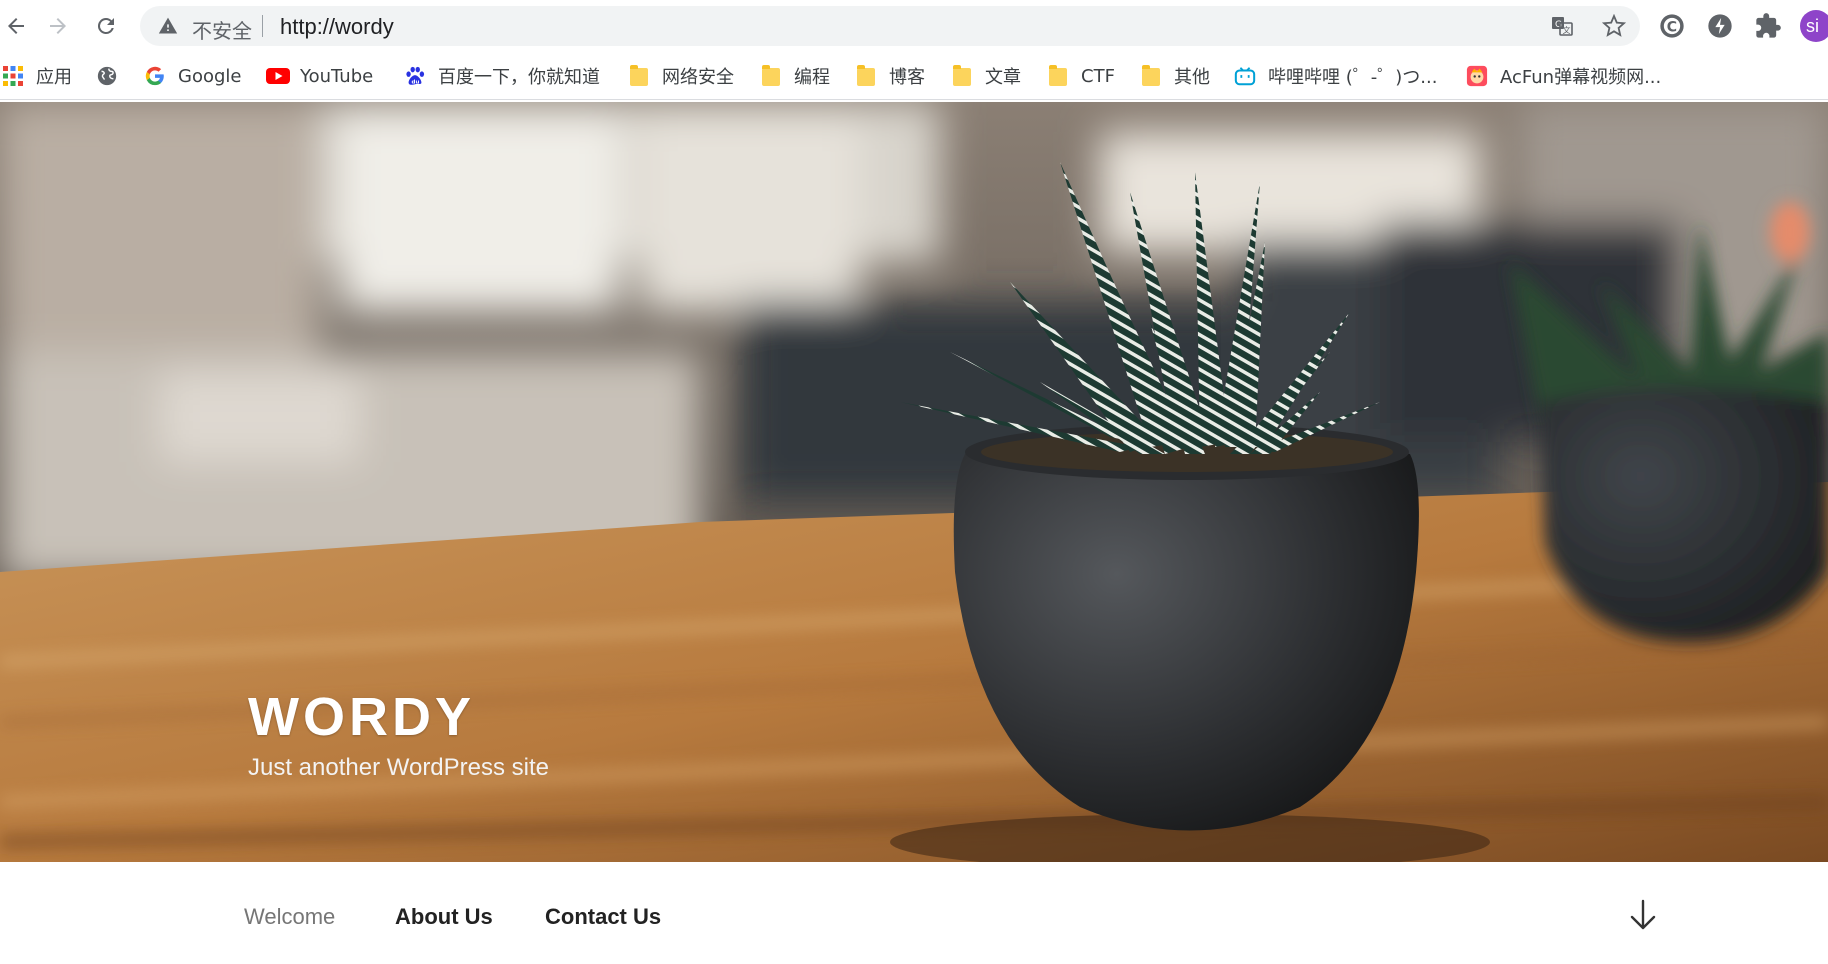  What do you see at coordinates (1192, 77) in the screenshot?
I see `bookmark-label: 其他` at bounding box center [1192, 77].